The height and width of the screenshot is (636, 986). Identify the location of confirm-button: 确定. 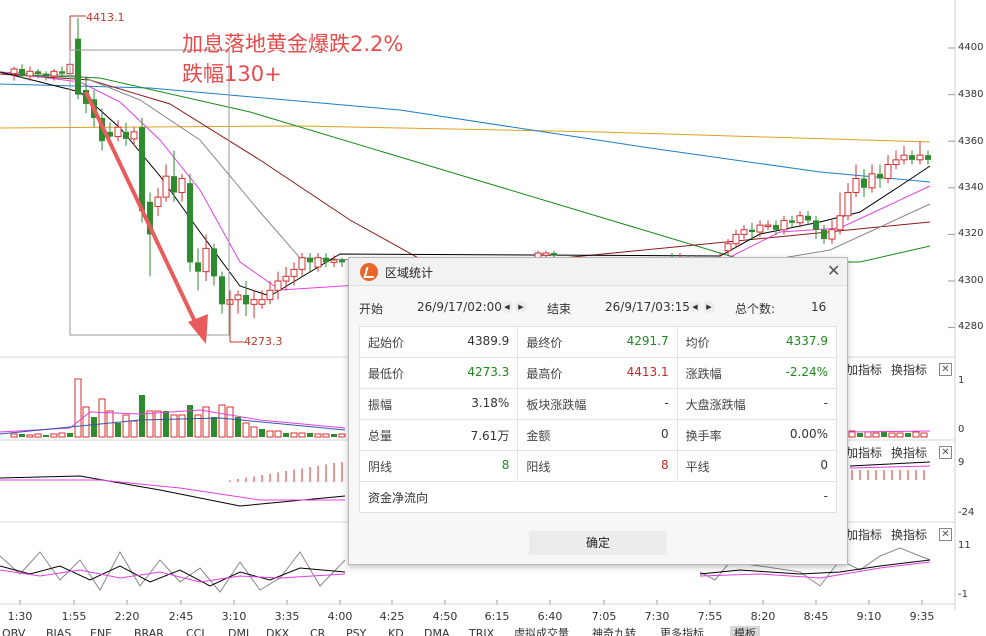
(598, 543).